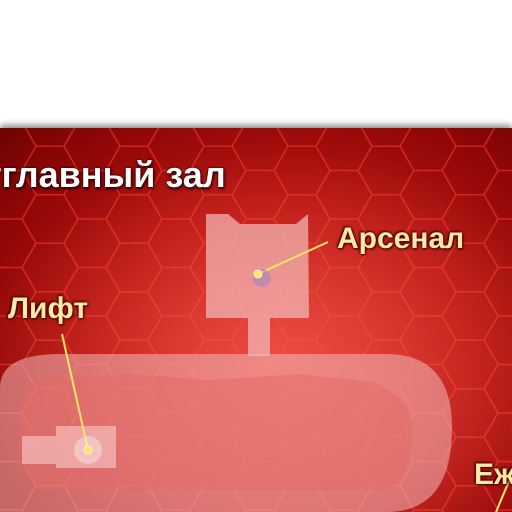  What do you see at coordinates (48, 309) in the screenshot?
I see `lift-label: Лифт` at bounding box center [48, 309].